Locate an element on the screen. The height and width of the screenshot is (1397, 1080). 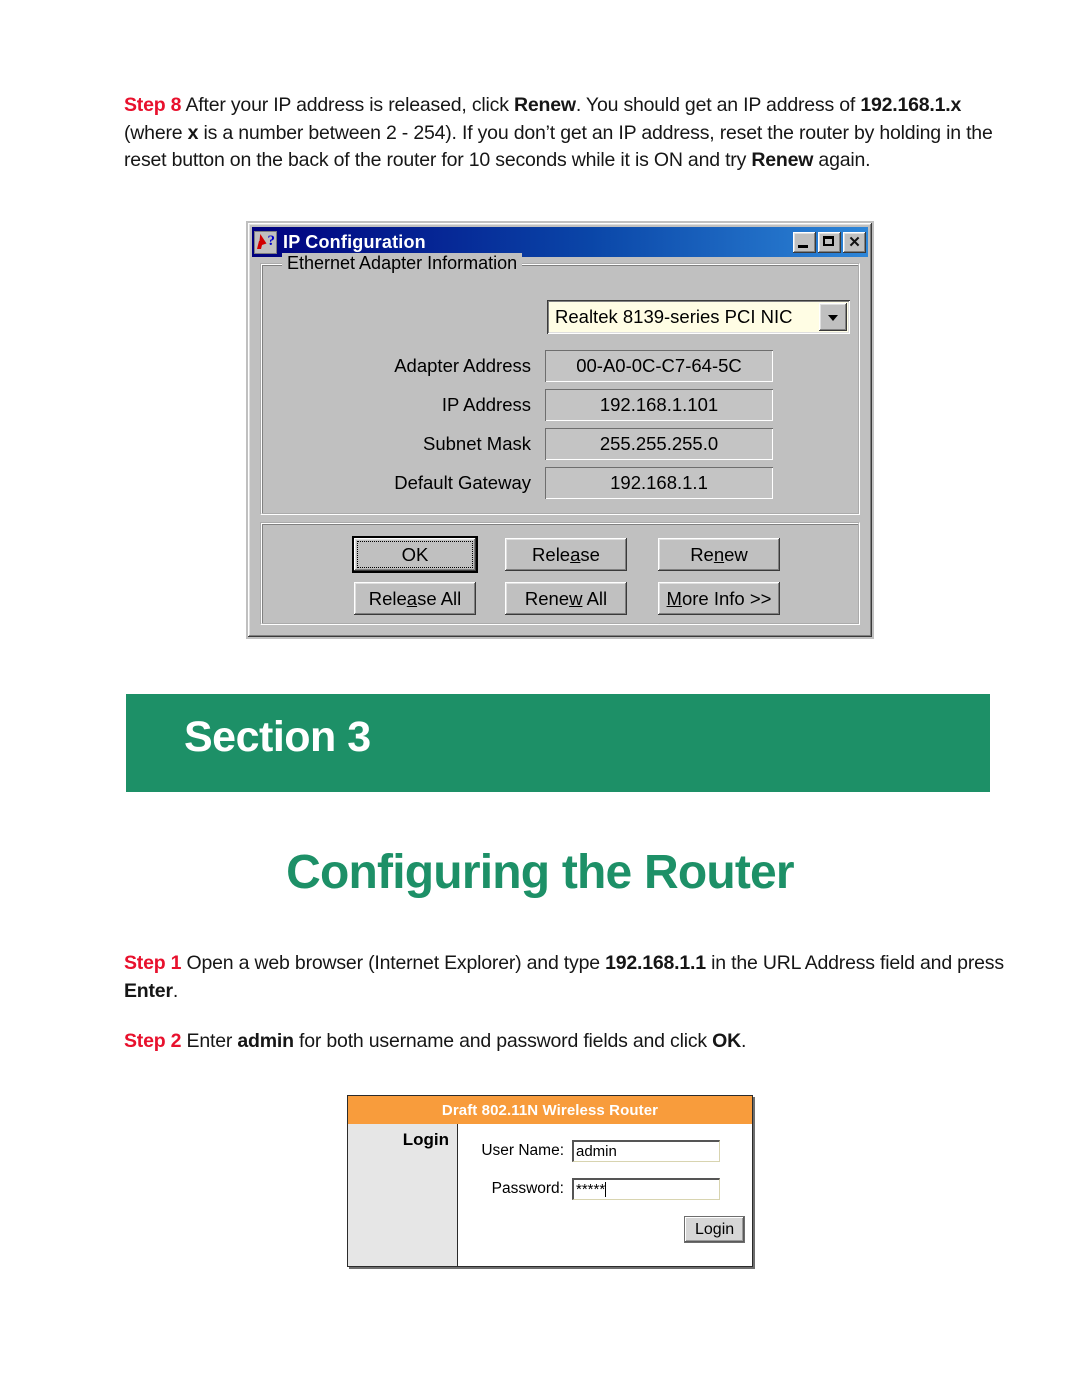
more-info-button: More Info >> is located at coordinates (719, 598).